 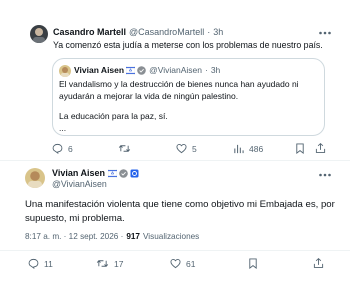 I want to click on quoted-timestamp: 3h, so click(x=215, y=70).